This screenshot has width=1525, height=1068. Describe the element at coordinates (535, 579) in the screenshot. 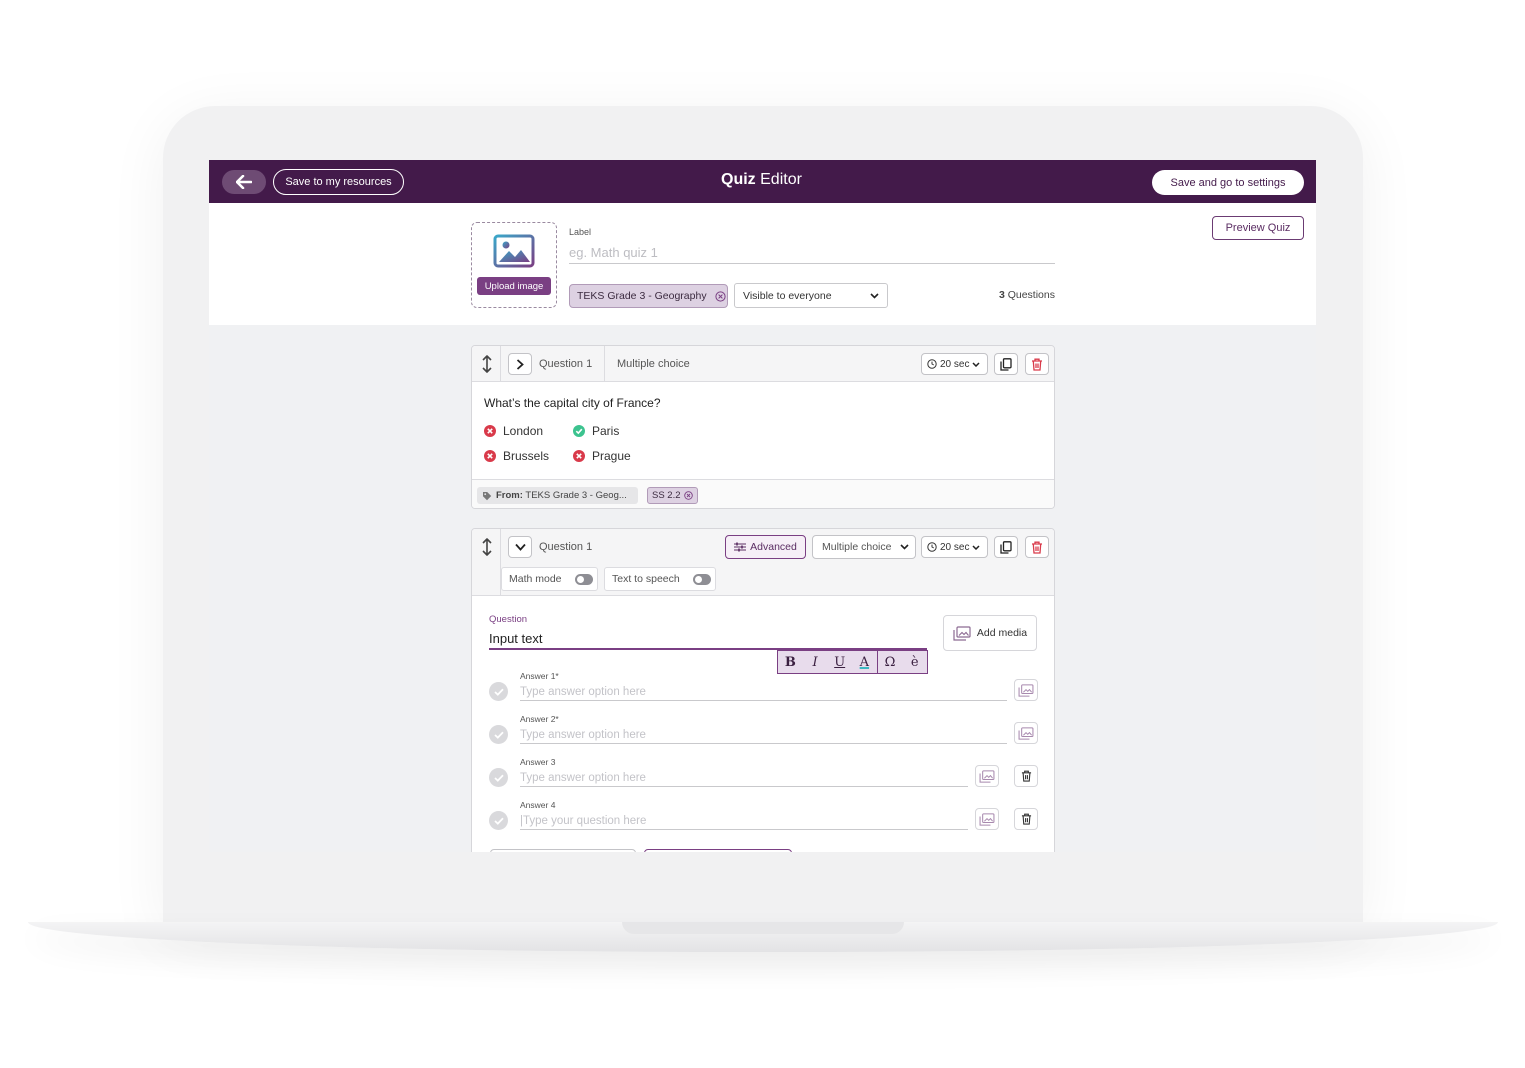

I see `math-mode-label: Math mode` at that location.